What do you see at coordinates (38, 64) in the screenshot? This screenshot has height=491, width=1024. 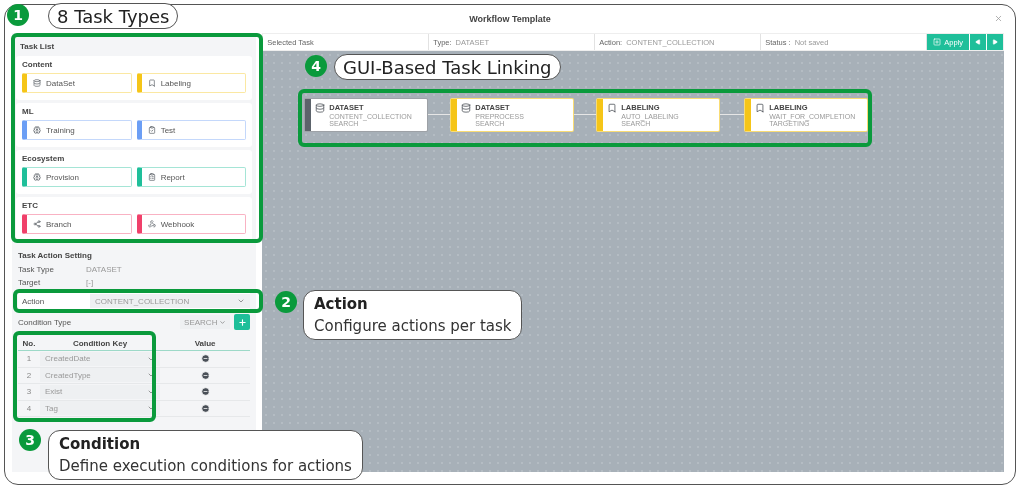 I see `group-title: Content` at bounding box center [38, 64].